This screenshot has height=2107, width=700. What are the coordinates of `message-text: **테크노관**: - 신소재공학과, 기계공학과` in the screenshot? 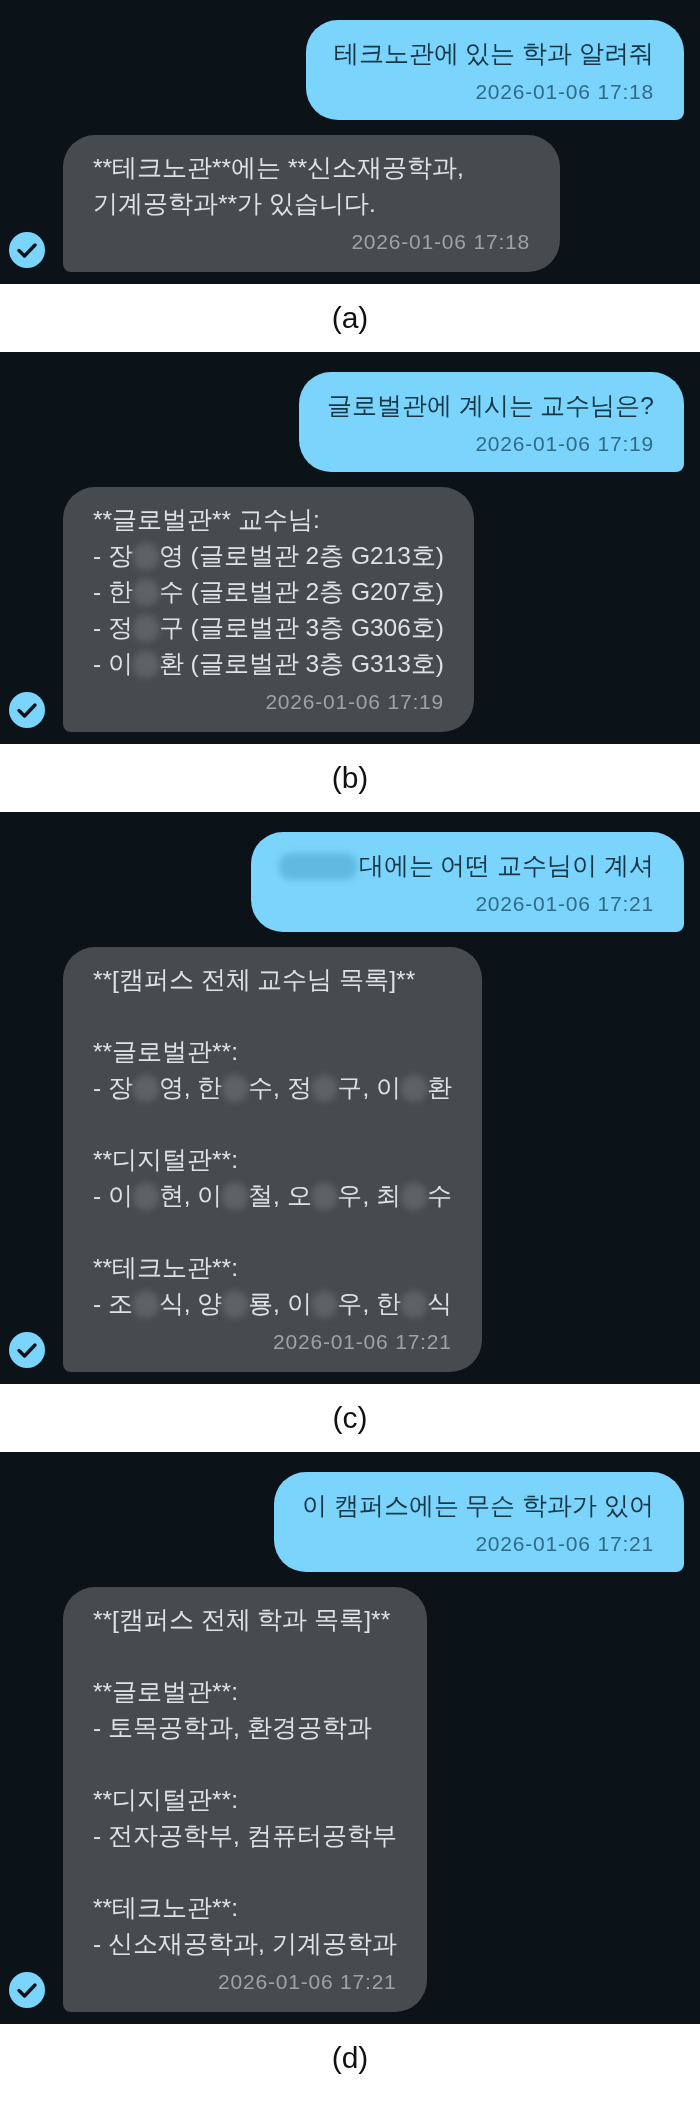 It's located at (245, 1926).